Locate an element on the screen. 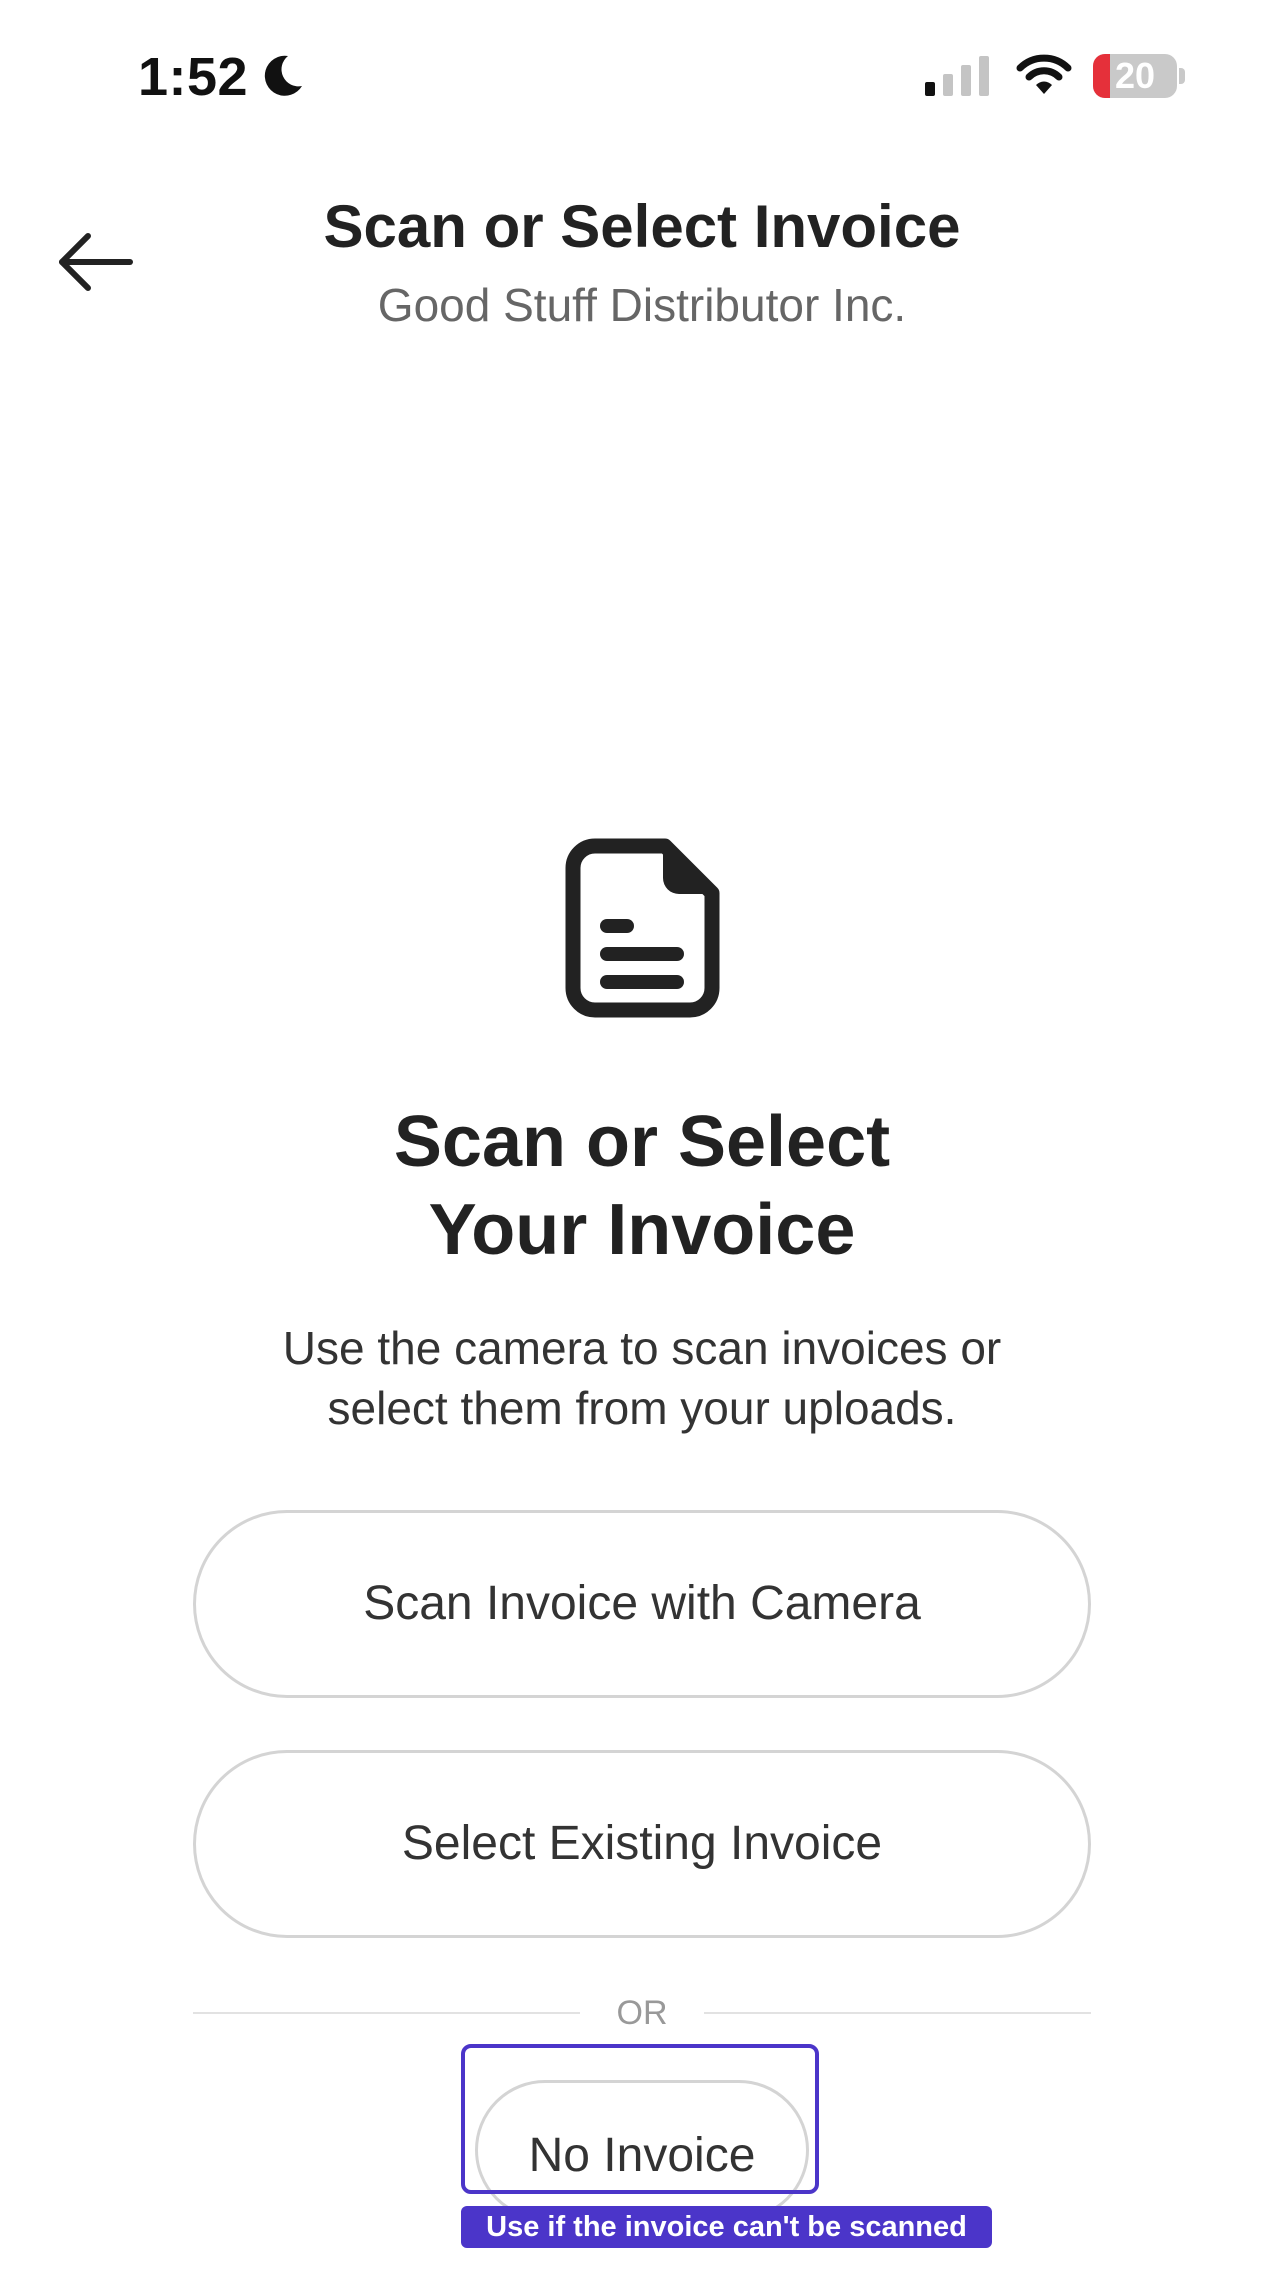 Image resolution: width=1284 pixels, height=2293 pixels. select-existing-invoice-button: Select Existing Invoice is located at coordinates (642, 1844).